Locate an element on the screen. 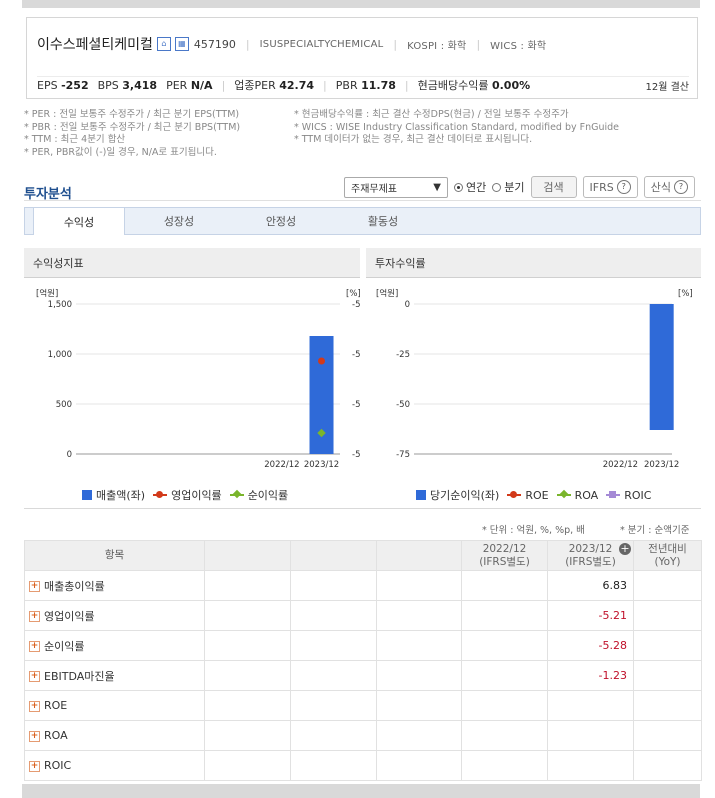  tab-stability: 안정성 is located at coordinates (281, 221).